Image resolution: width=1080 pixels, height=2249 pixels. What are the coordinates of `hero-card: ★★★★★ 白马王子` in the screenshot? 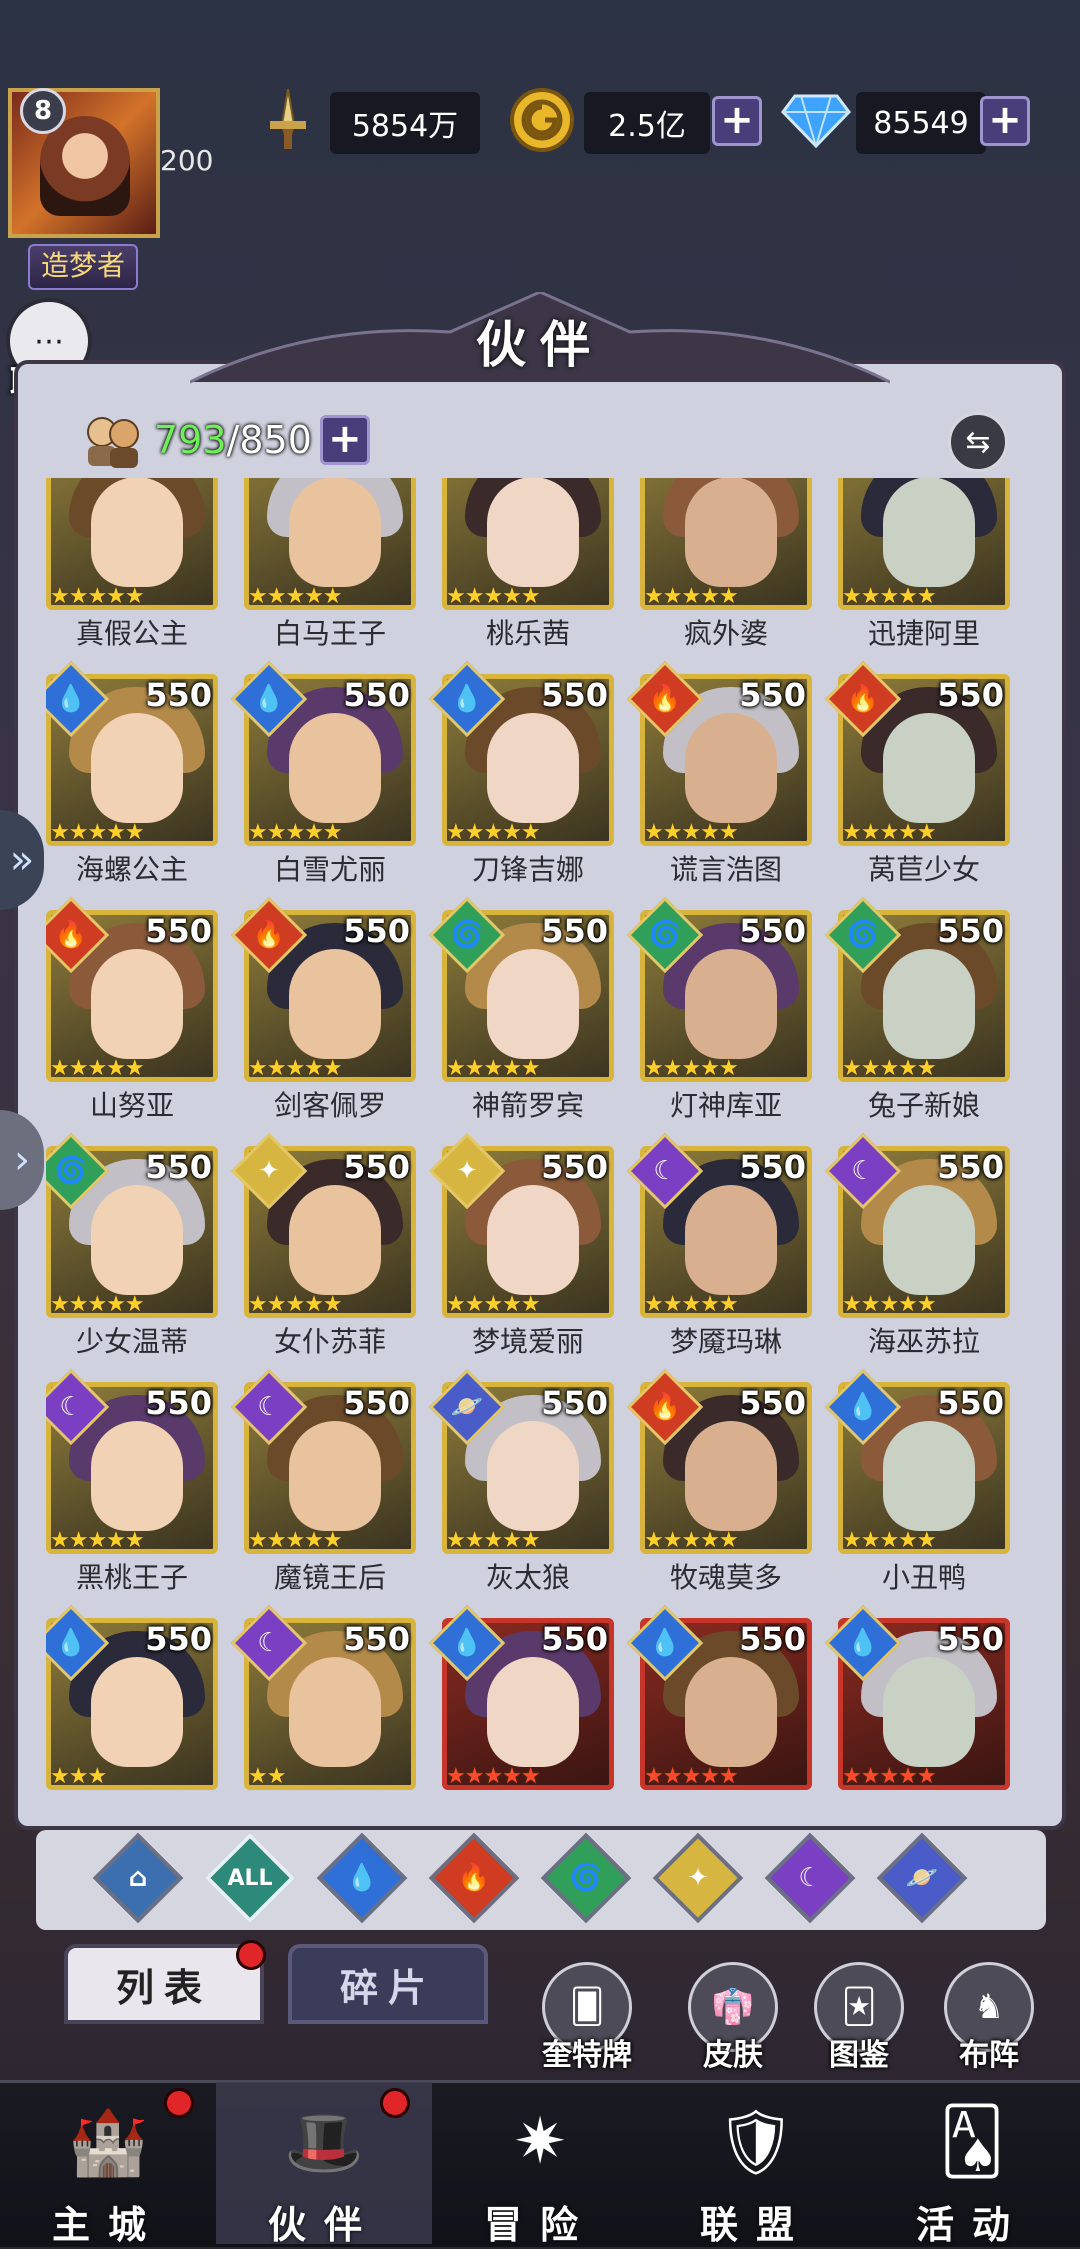 It's located at (330, 576).